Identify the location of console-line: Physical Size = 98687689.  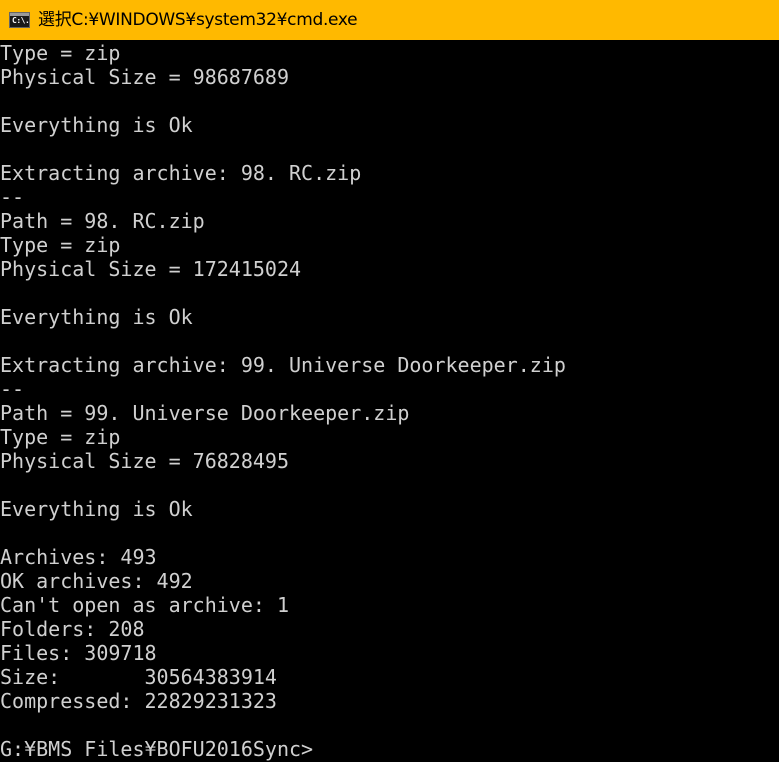
(144, 77).